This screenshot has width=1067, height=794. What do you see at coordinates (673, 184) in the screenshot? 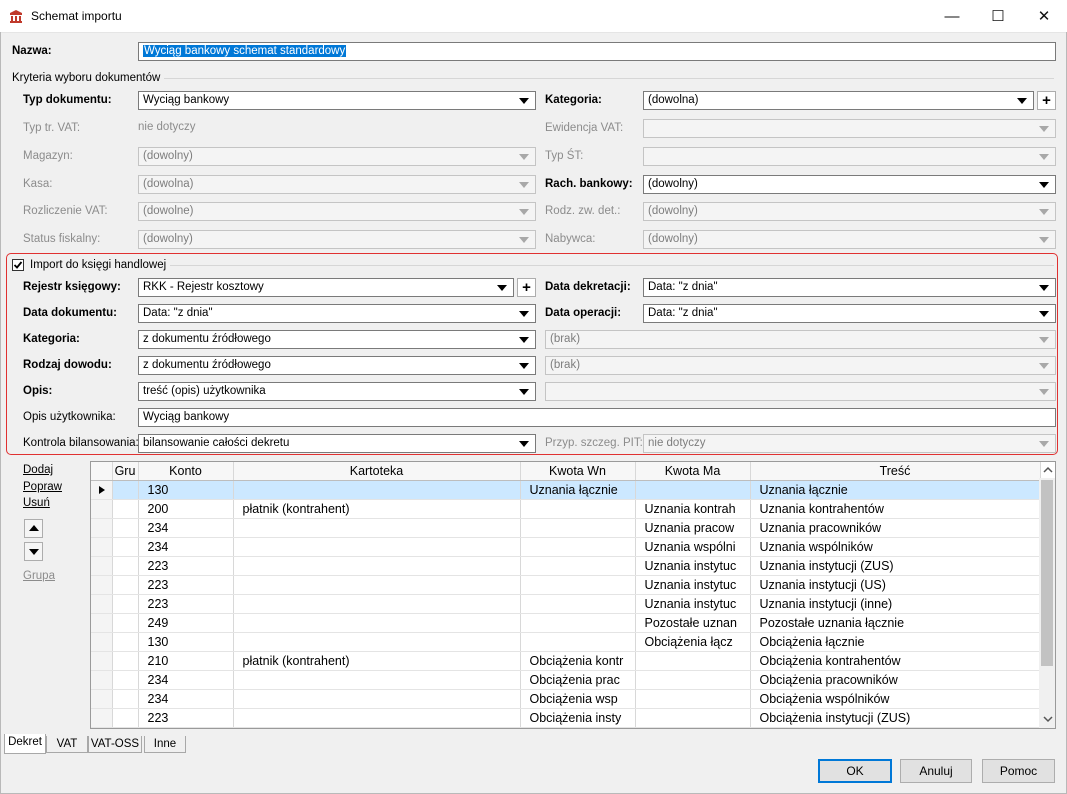
I see `criteria-right-rach-bankowy-value: (dowolny)` at bounding box center [673, 184].